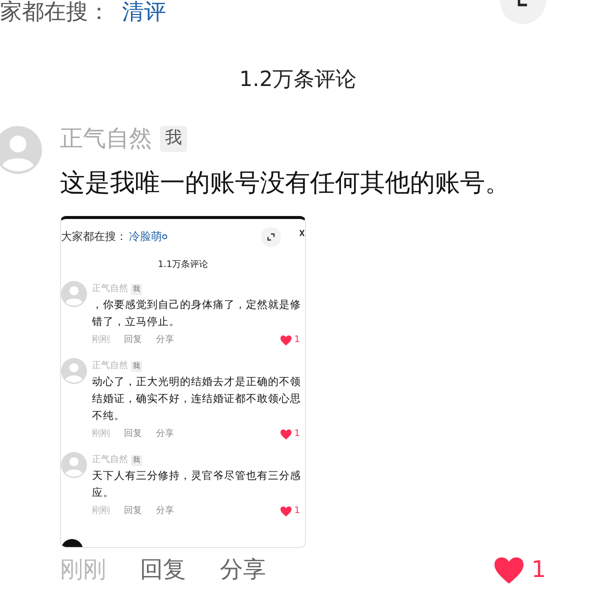 The height and width of the screenshot is (596, 596). What do you see at coordinates (298, 79) in the screenshot?
I see `comment-count-title: 1.2万条评论` at bounding box center [298, 79].